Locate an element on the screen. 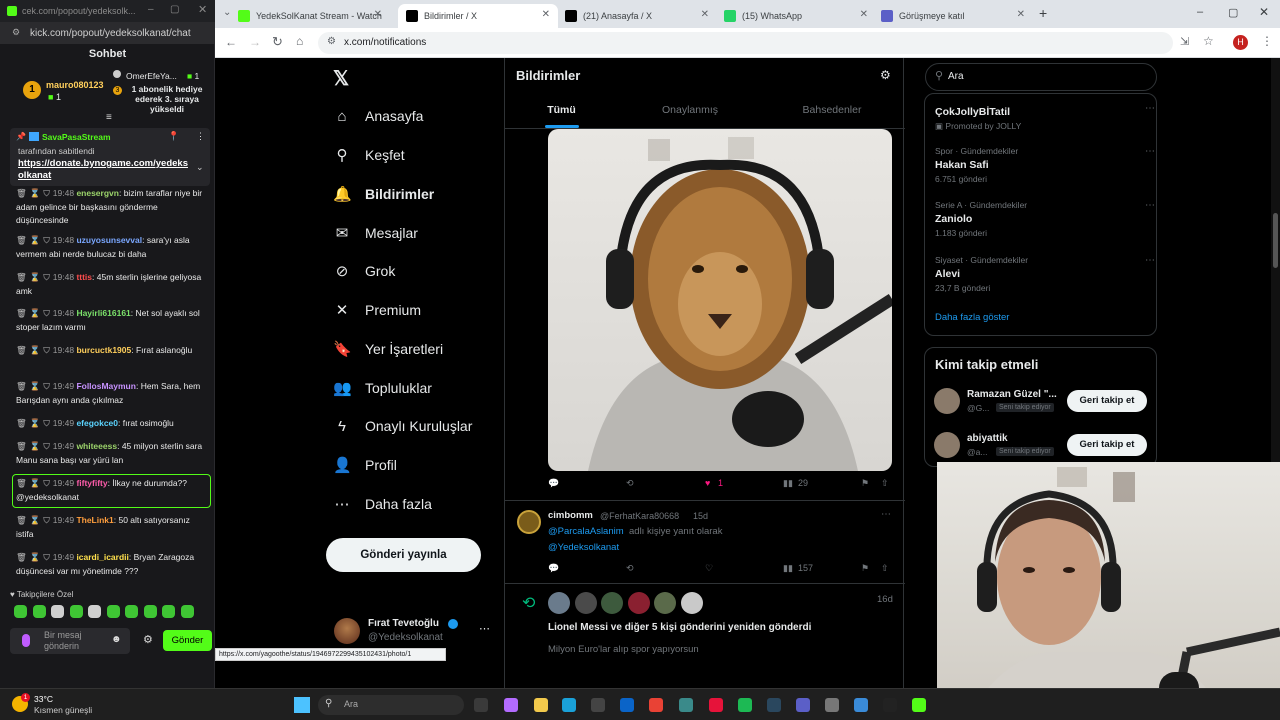  bookmark-star-icon: ☆ is located at coordinates (1208, 41).